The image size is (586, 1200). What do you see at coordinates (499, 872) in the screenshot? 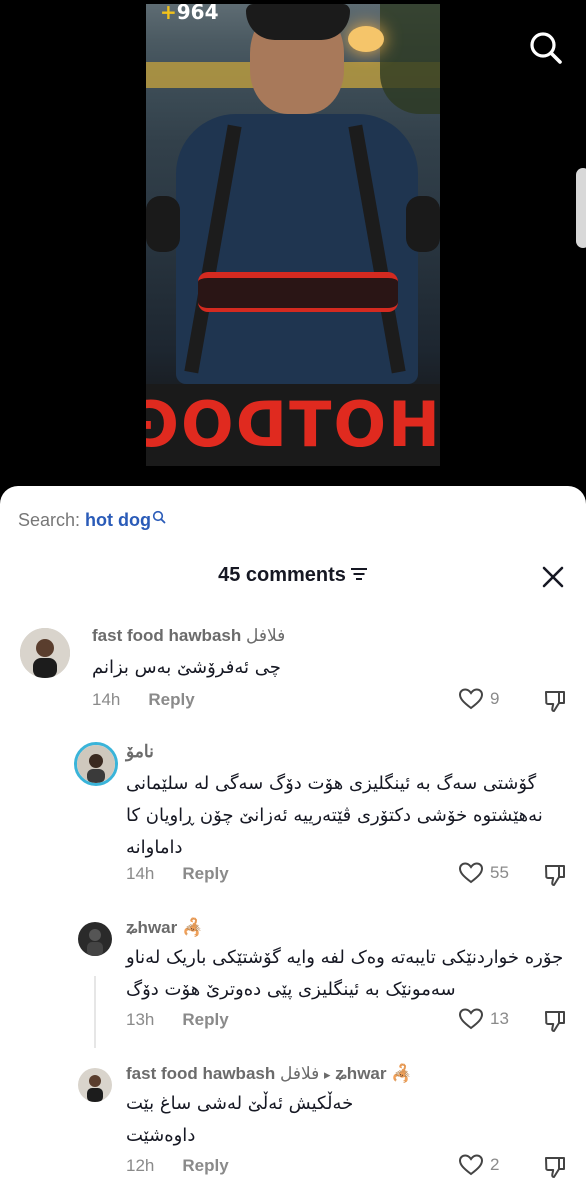
I see `like-count: 55` at bounding box center [499, 872].